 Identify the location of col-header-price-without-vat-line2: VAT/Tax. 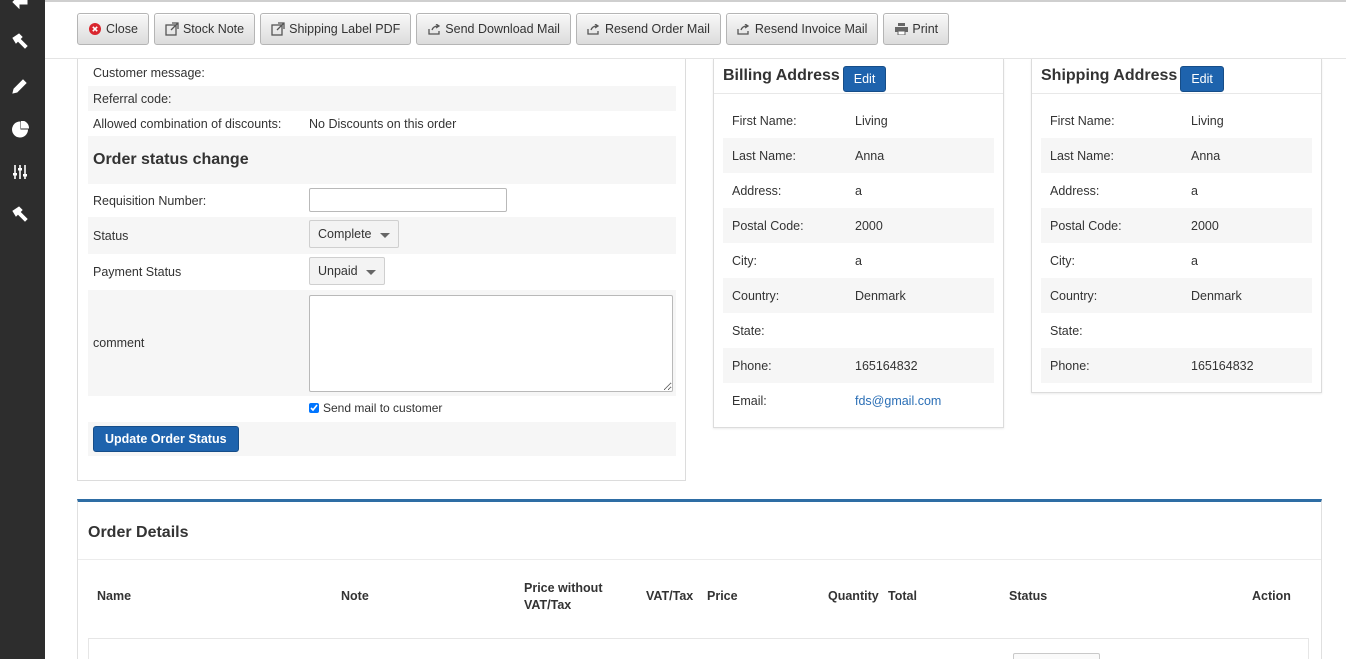
(548, 605).